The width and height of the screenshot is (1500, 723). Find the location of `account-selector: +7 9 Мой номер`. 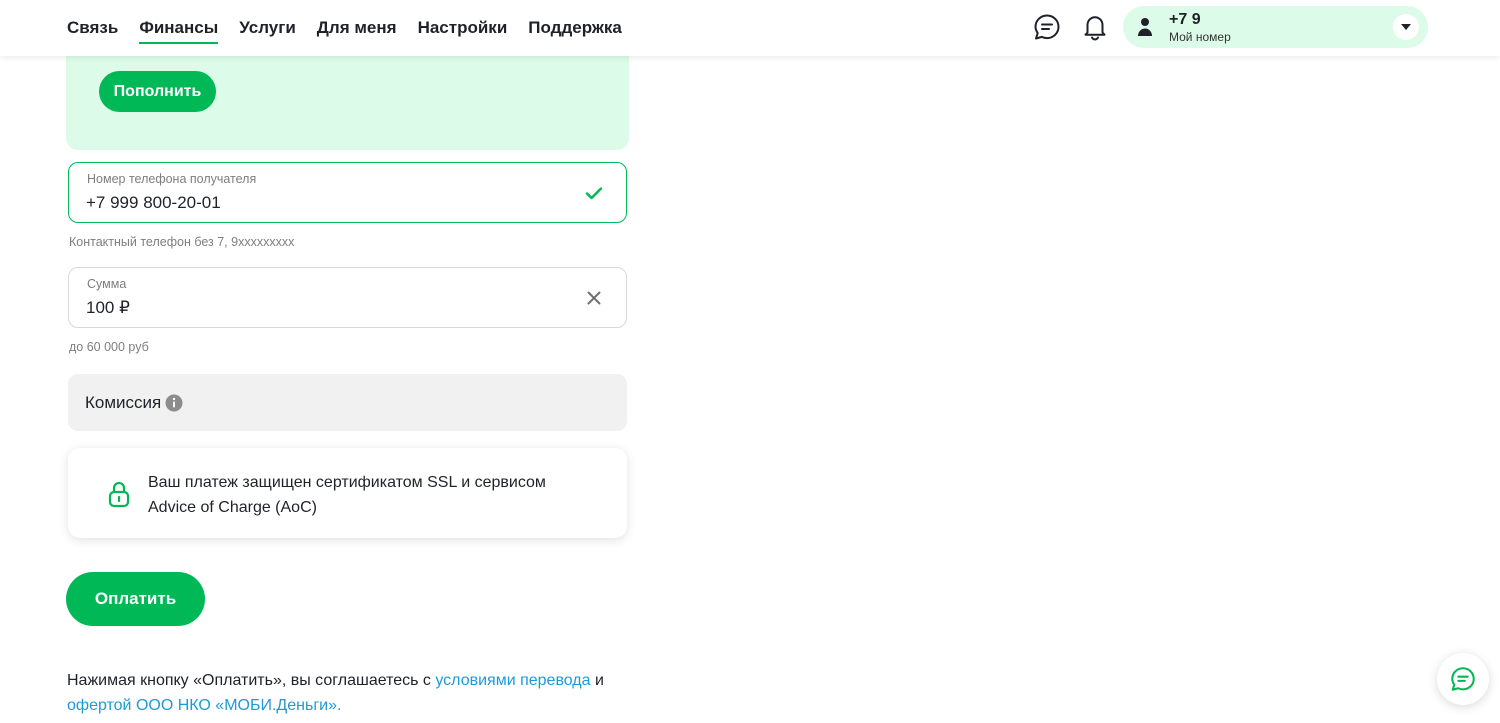

account-selector: +7 9 Мой номер is located at coordinates (1275, 27).